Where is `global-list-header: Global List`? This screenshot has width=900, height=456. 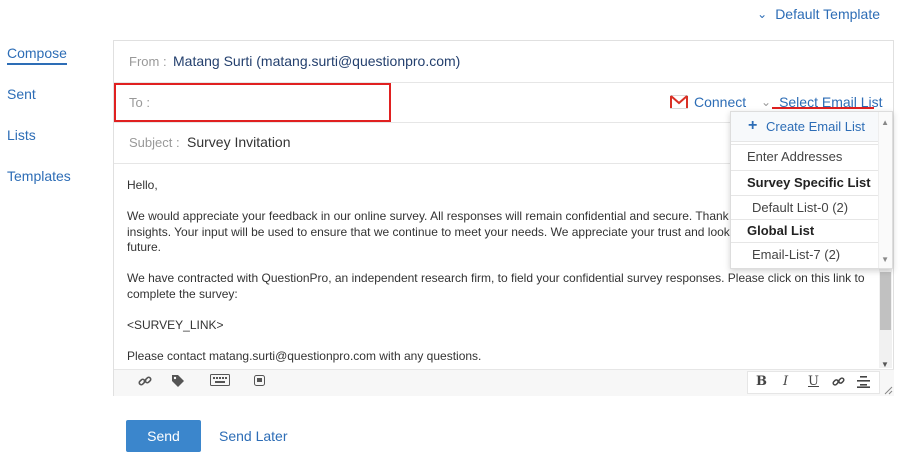 global-list-header: Global List is located at coordinates (804, 231).